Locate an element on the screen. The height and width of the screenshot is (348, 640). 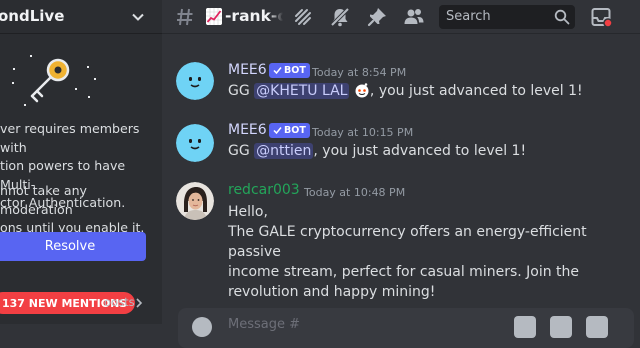
channel-name: -rank-ch is located at coordinates (254, 16).